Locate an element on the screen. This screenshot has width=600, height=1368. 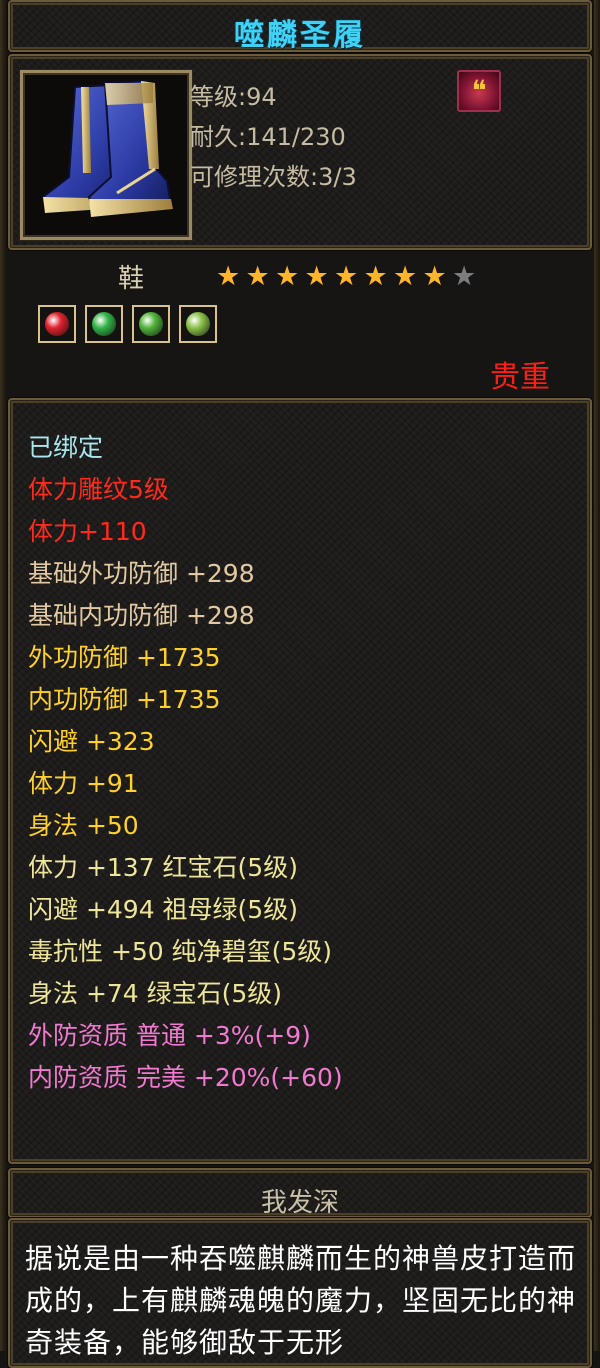
attribute-line: 身法 +74 绿宝石(5级) is located at coordinates (155, 993).